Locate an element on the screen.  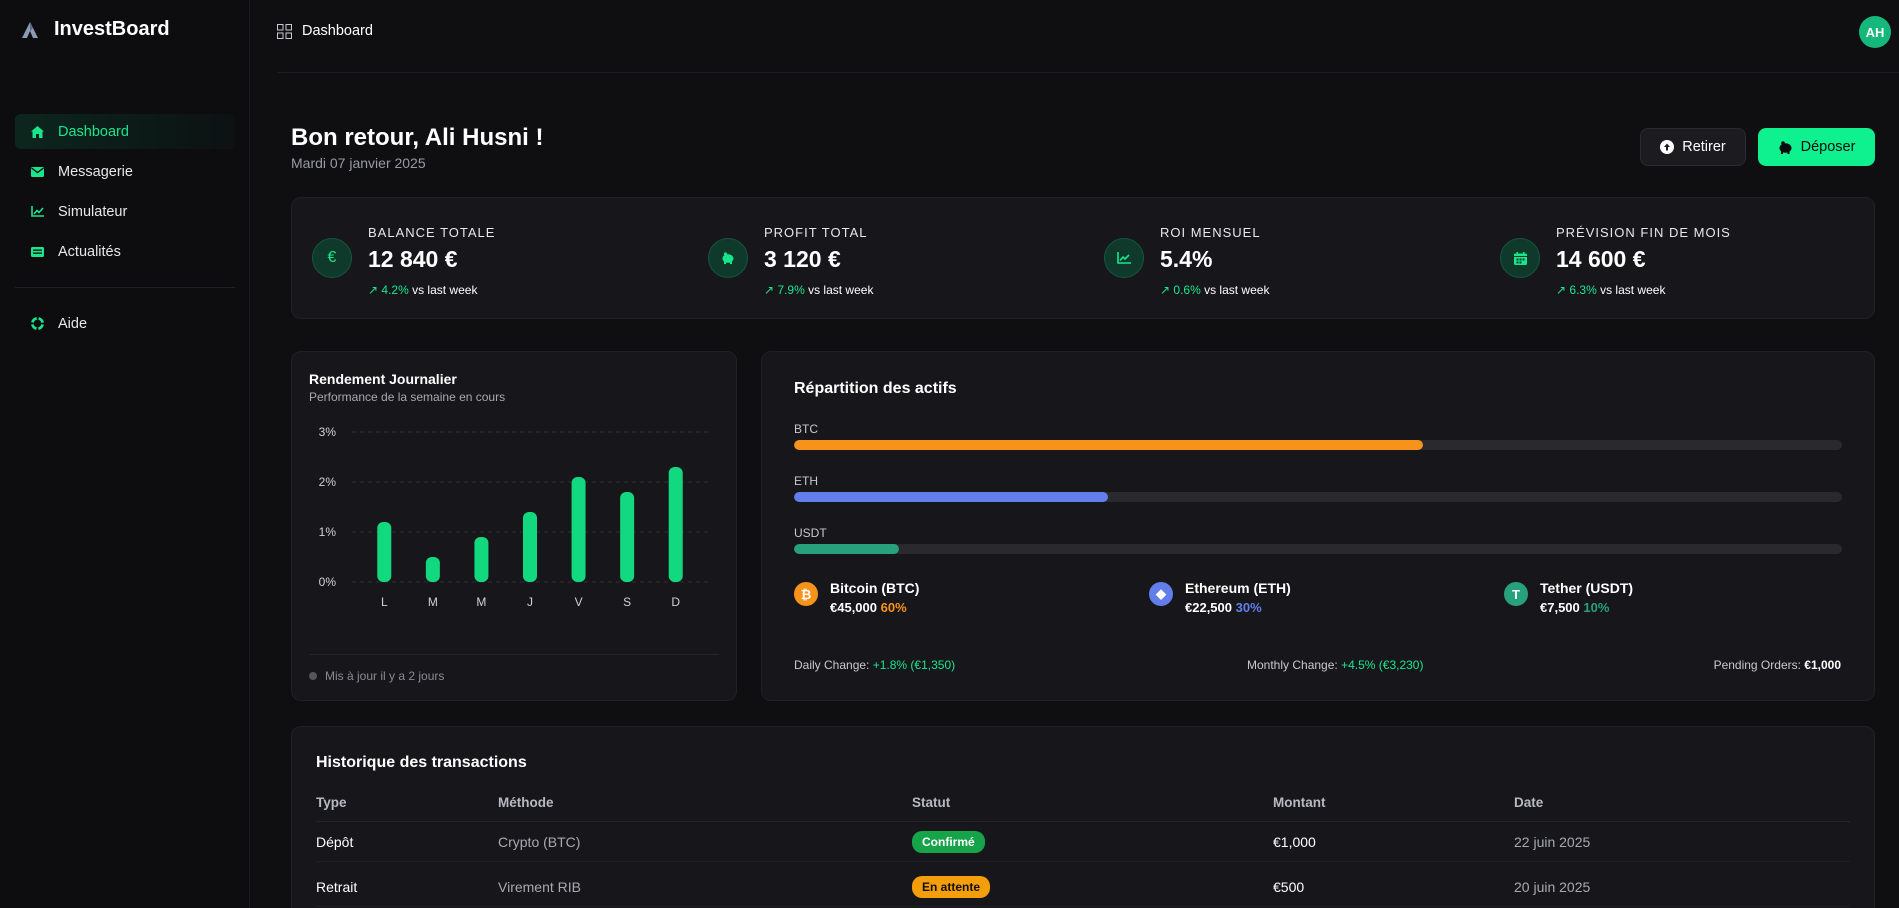
sidebar-item-label: Actualités is located at coordinates (89, 251).